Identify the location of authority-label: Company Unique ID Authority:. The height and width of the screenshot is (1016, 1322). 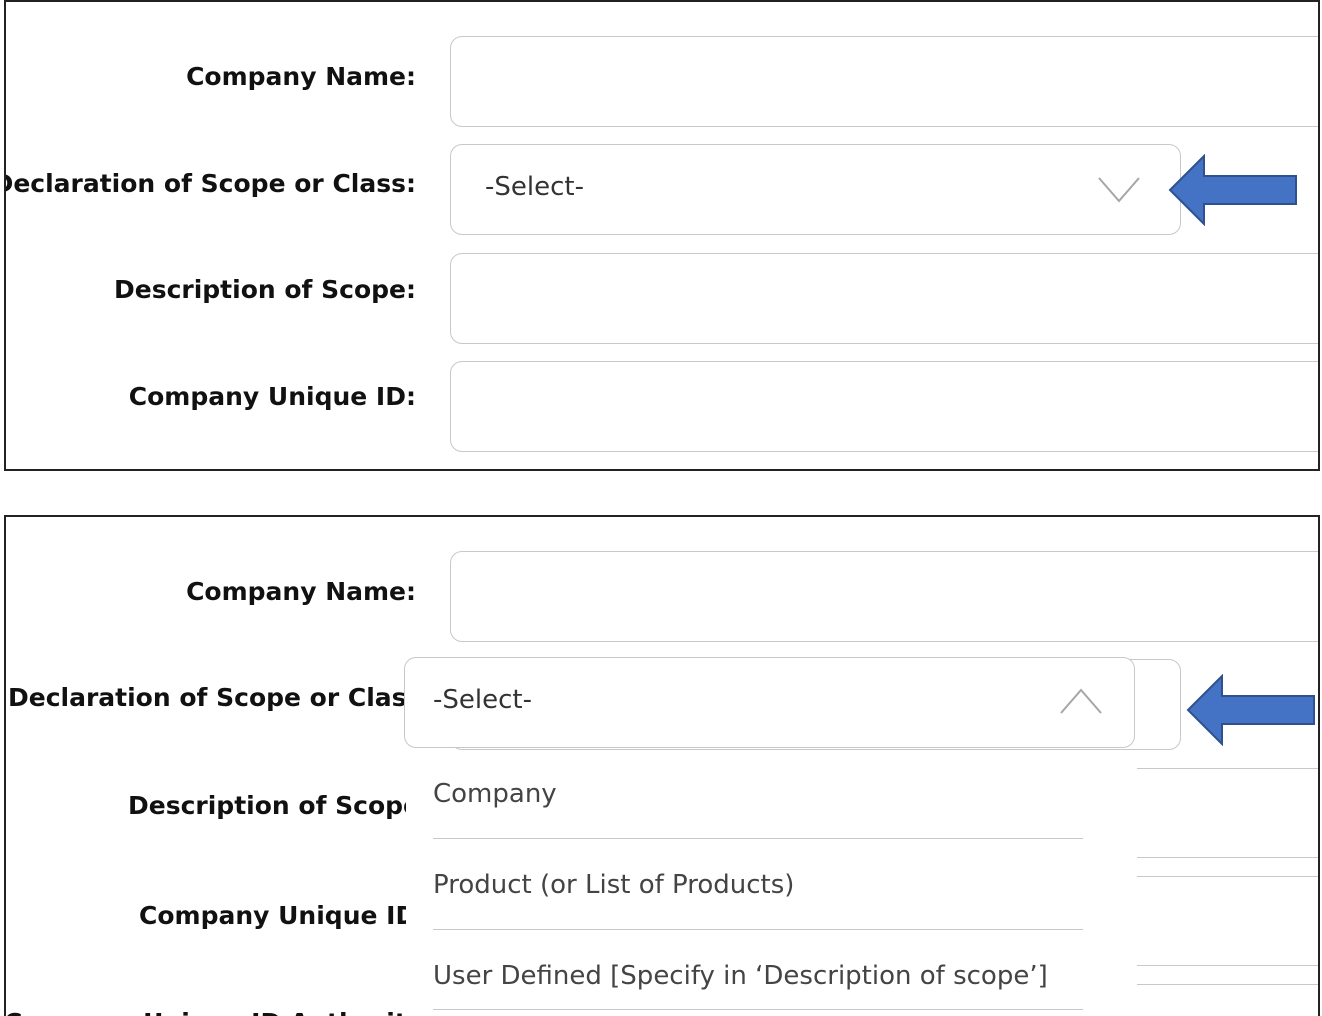
(206, 1012).